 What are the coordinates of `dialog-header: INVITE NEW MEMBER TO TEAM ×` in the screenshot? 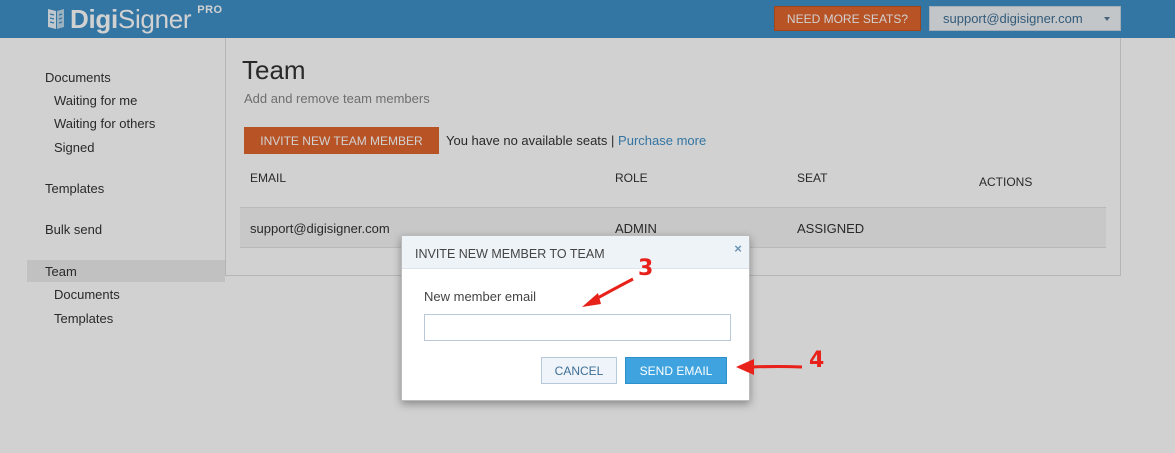 It's located at (575, 252).